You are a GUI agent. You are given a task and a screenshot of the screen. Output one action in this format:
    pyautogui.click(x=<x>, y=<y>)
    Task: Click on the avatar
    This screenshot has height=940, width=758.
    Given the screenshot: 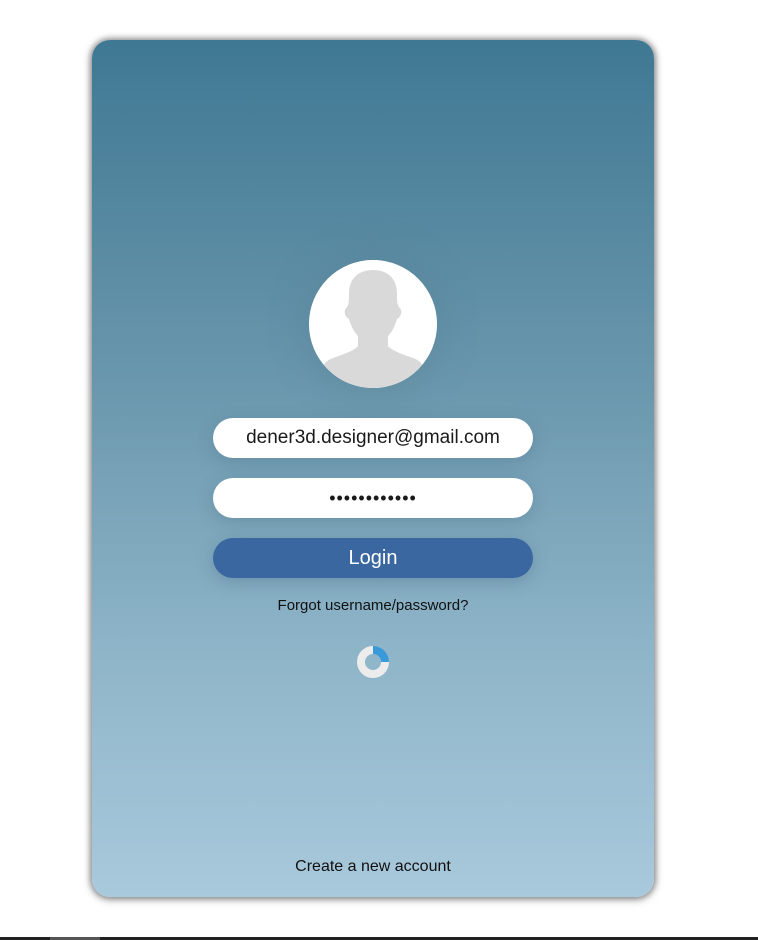 What is the action you would take?
    pyautogui.click(x=373, y=324)
    